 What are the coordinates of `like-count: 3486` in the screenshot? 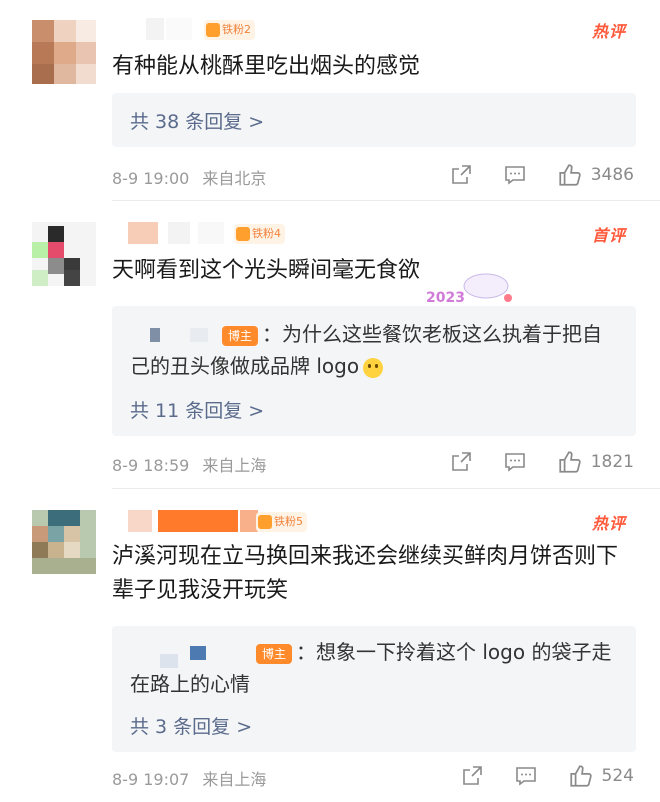 It's located at (612, 175).